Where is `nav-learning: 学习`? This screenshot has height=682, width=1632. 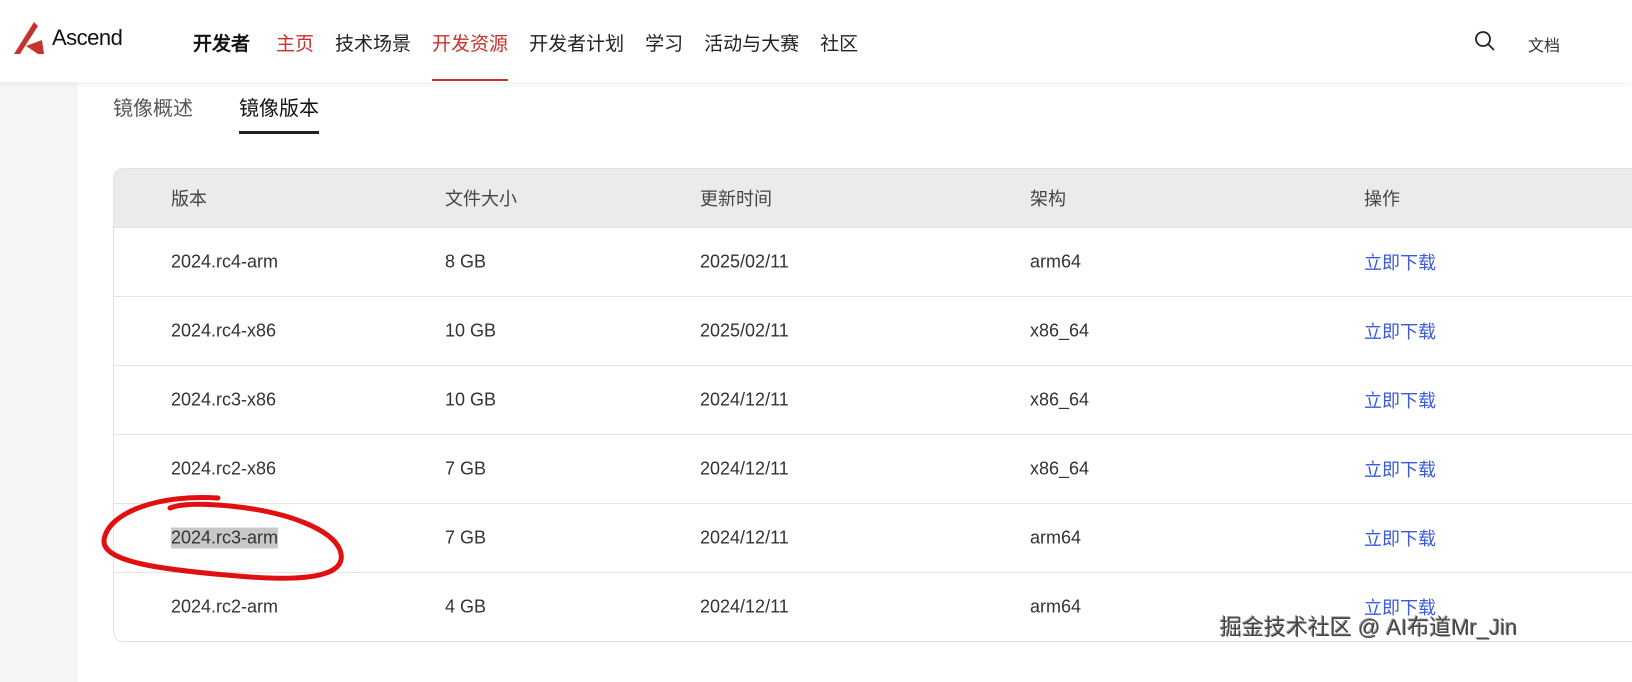
nav-learning: 学习 is located at coordinates (664, 42).